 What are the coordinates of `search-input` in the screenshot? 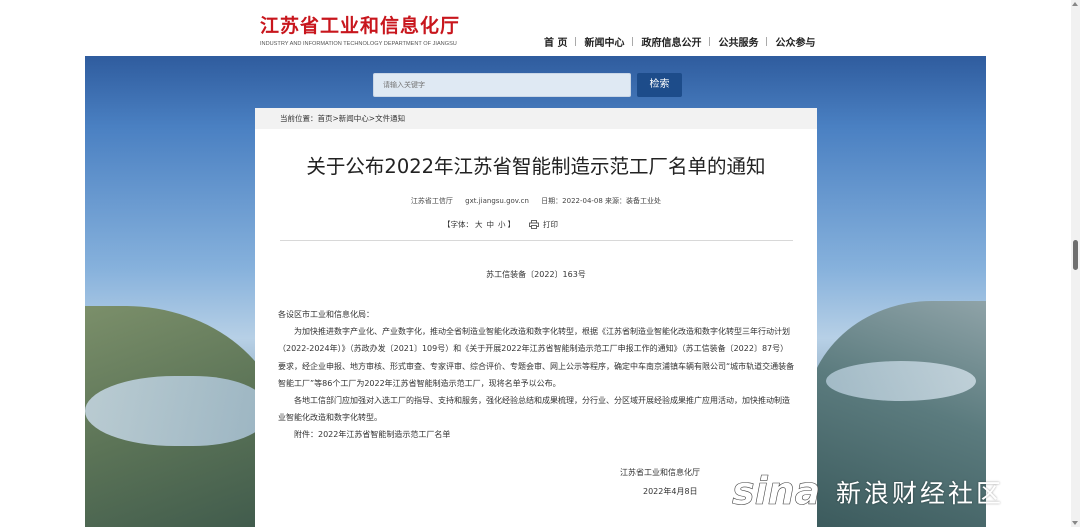 It's located at (502, 85).